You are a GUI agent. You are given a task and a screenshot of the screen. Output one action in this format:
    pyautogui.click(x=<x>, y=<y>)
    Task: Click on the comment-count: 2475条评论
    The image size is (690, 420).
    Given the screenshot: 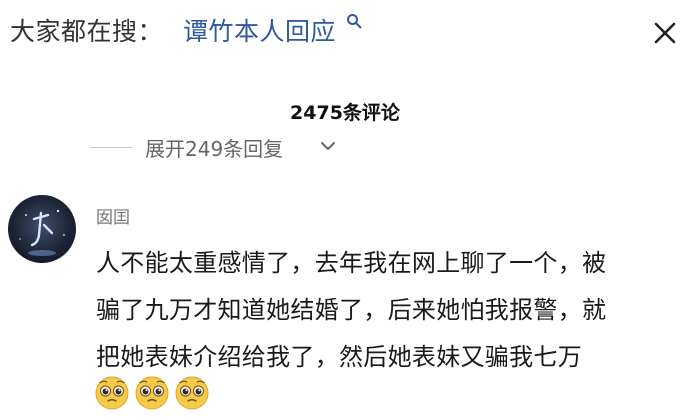 What is the action you would take?
    pyautogui.click(x=345, y=113)
    